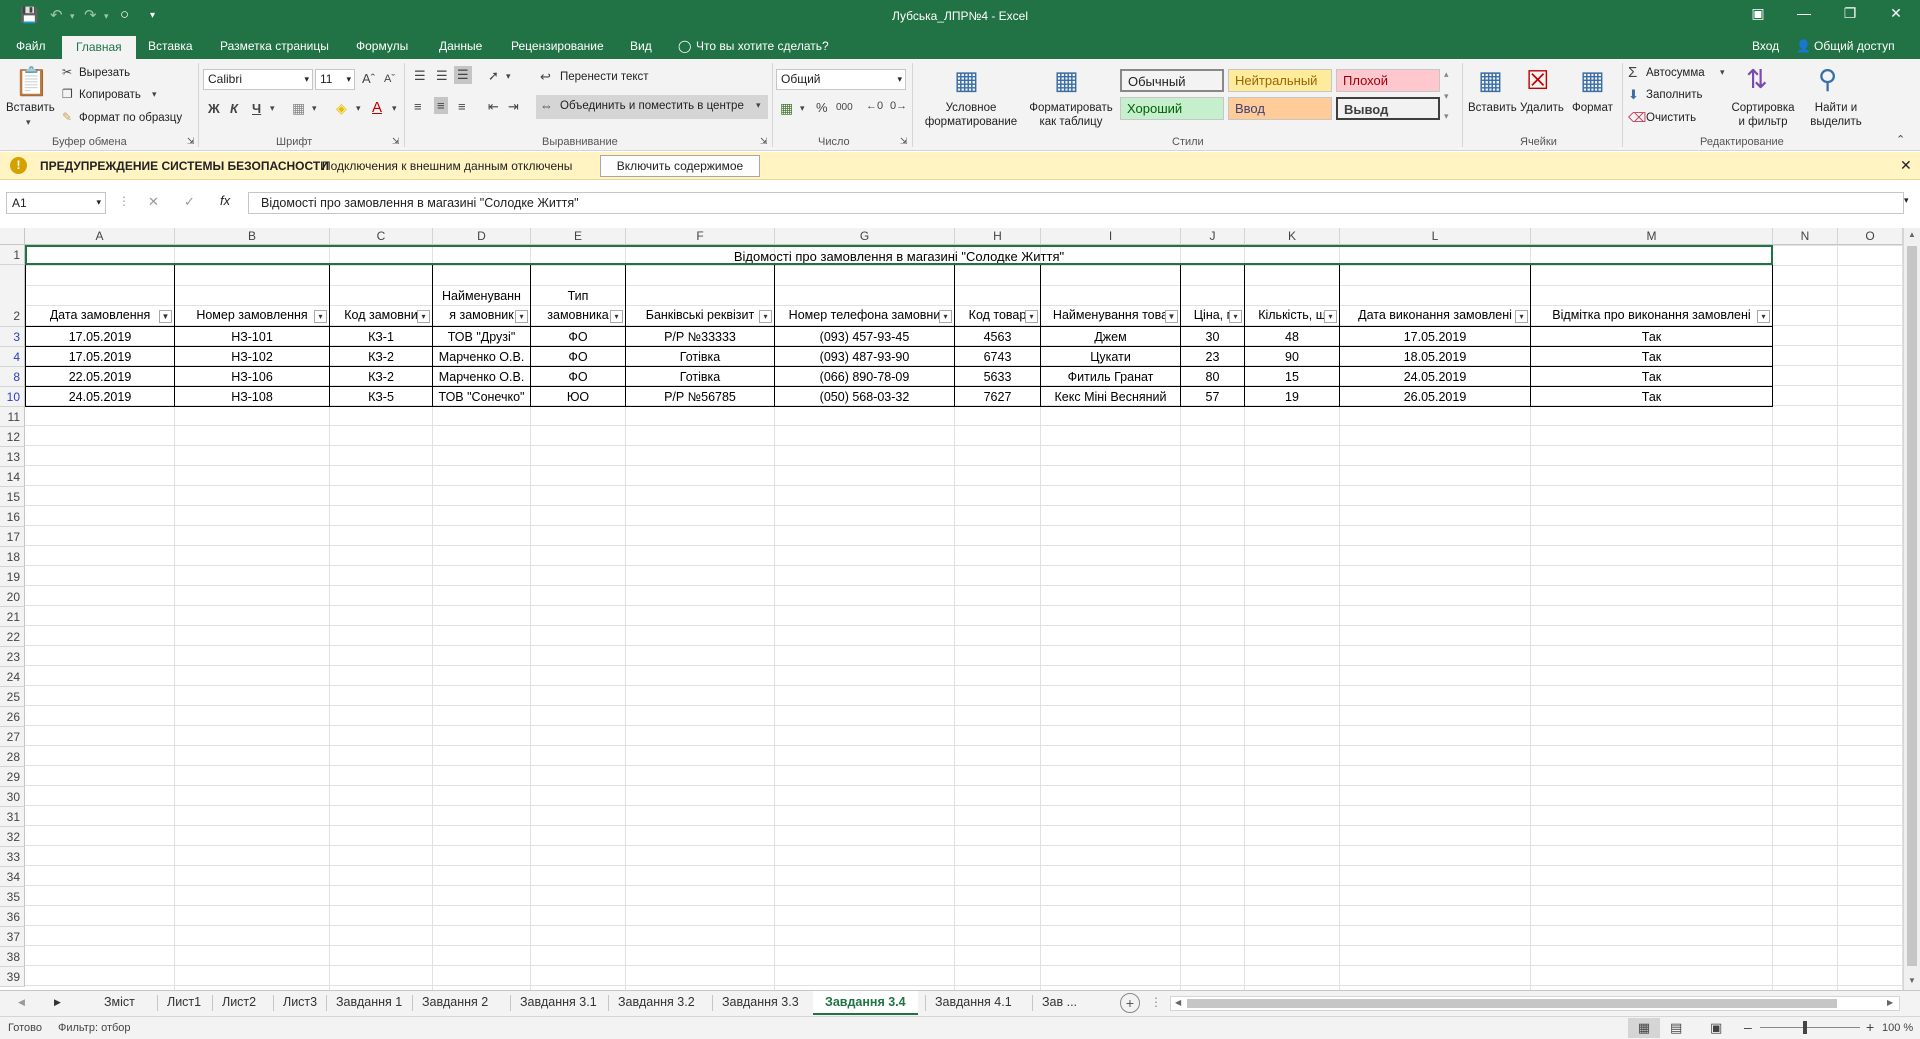 This screenshot has width=1920, height=1039. I want to click on row-header: 13, so click(12, 457).